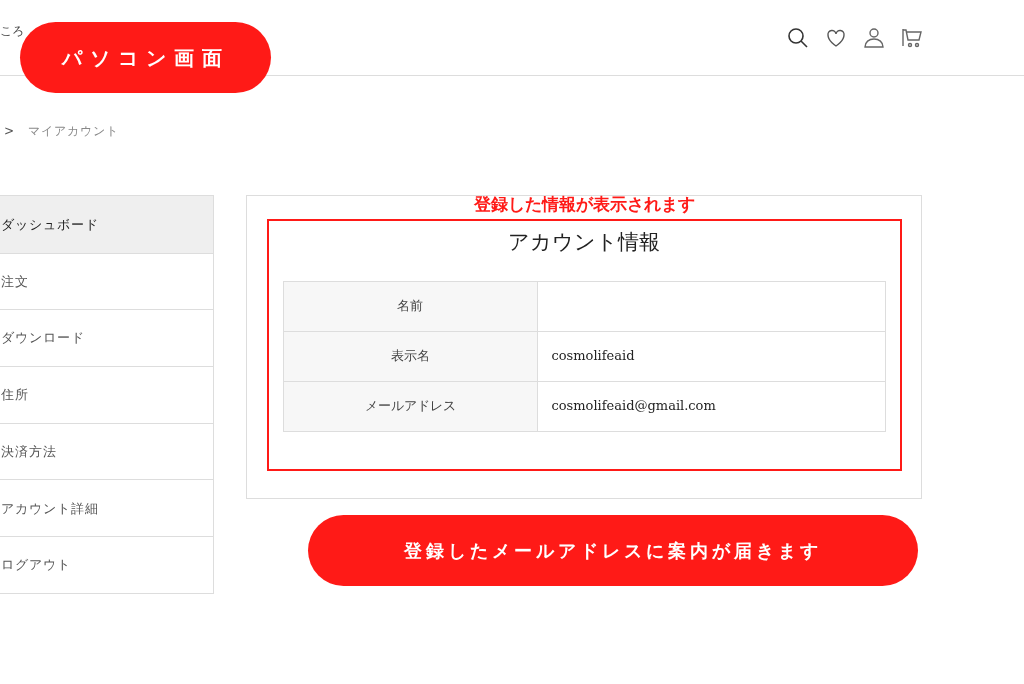 This screenshot has width=1024, height=684. What do you see at coordinates (613, 550) in the screenshot?
I see `annotation-badge: 登録したメールアドレスに案内が届きます` at bounding box center [613, 550].